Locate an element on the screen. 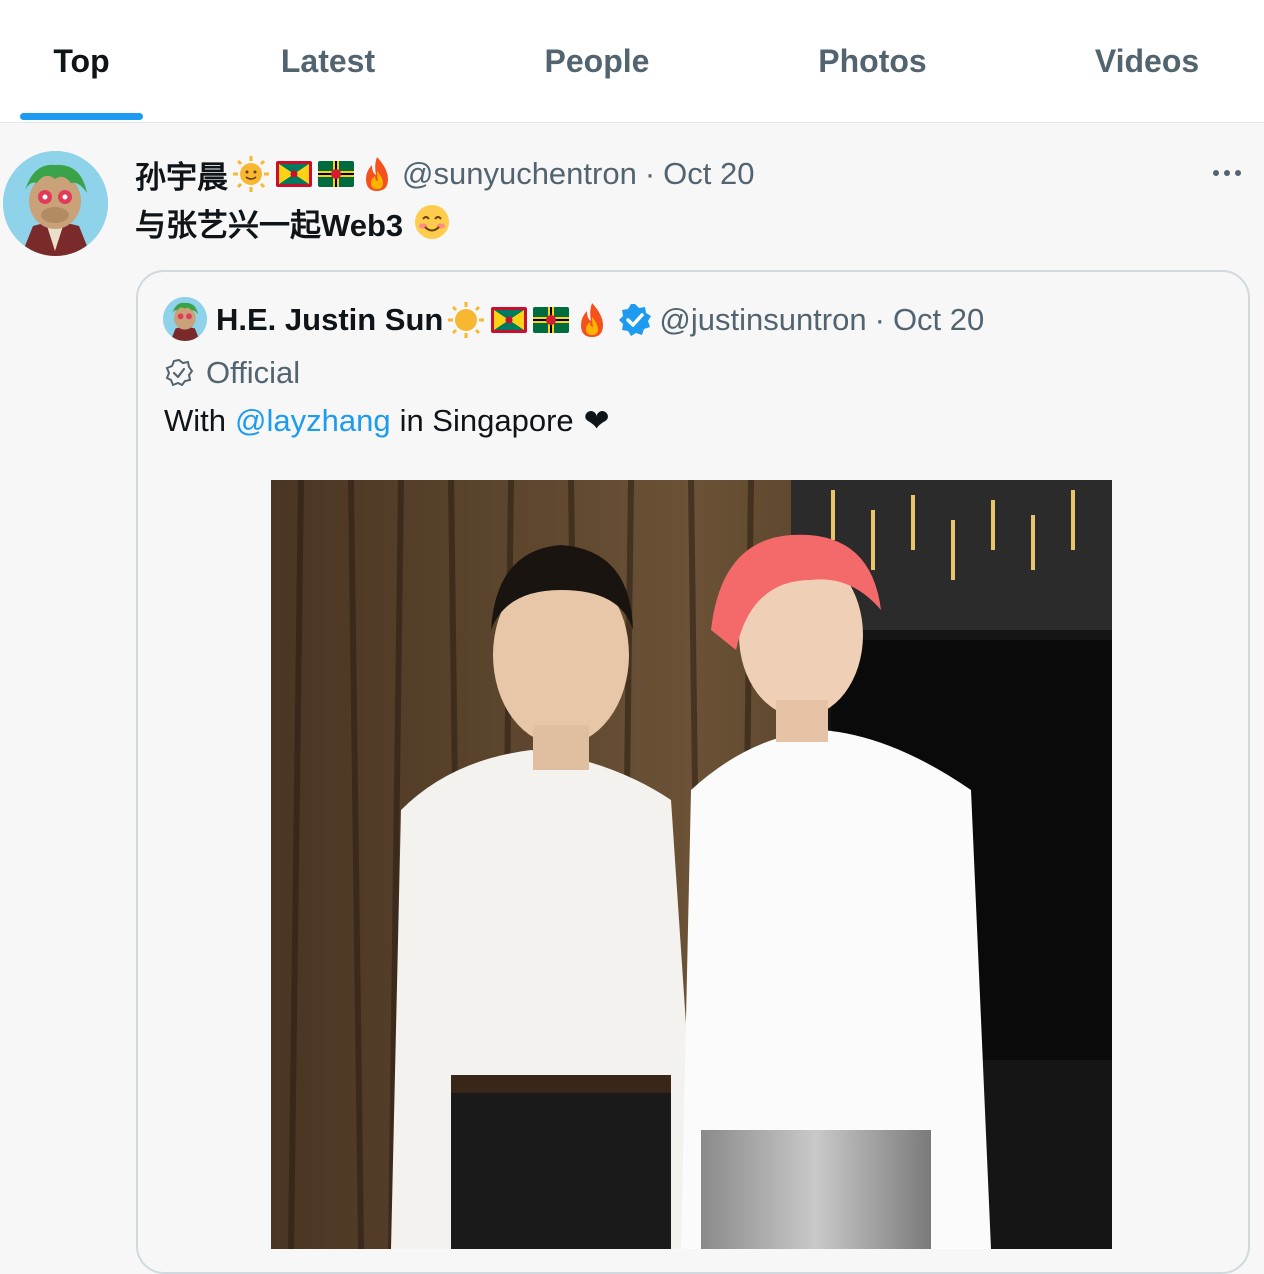 This screenshot has width=1264, height=1274. search-tabs: Top Latest People Photos Videos is located at coordinates (632, 61).